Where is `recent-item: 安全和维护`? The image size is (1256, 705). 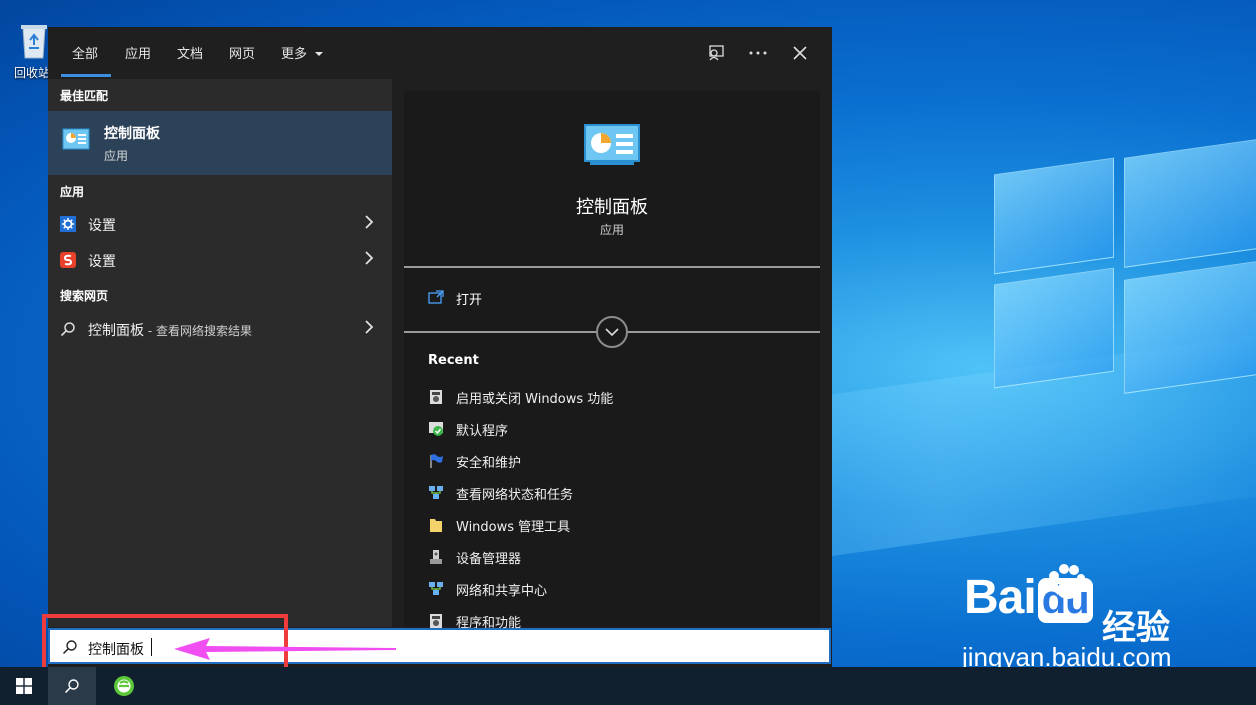 recent-item: 安全和维护 is located at coordinates (618, 461).